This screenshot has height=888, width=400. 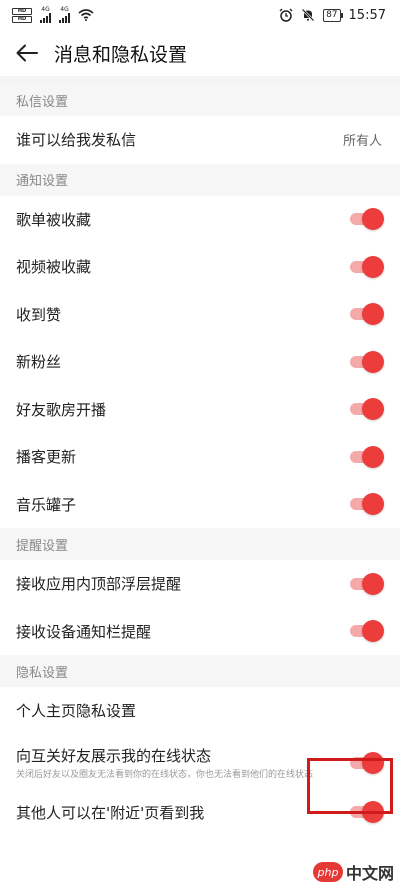 I want to click on page-title: 消息和隐私设置, so click(x=121, y=54).